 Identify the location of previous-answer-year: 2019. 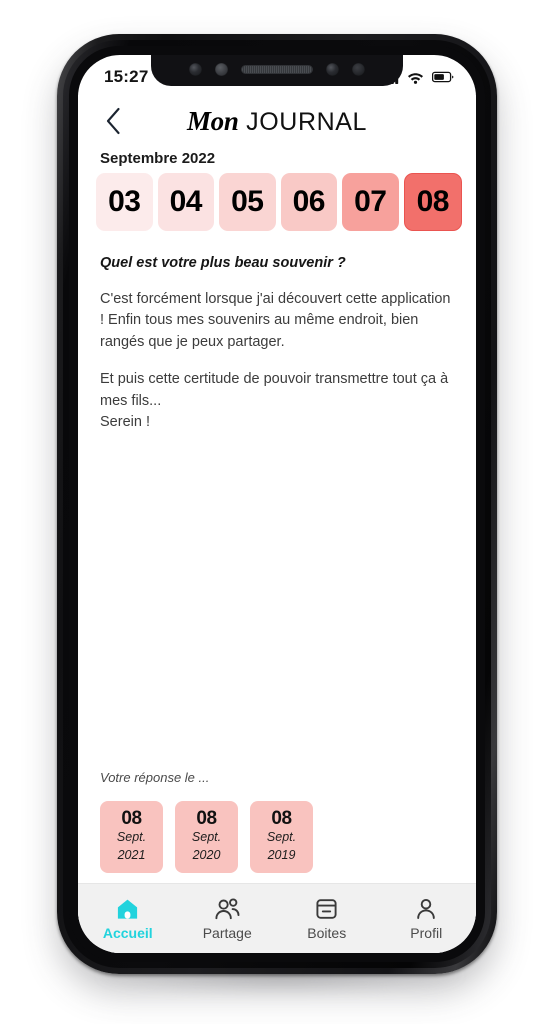
(281, 854).